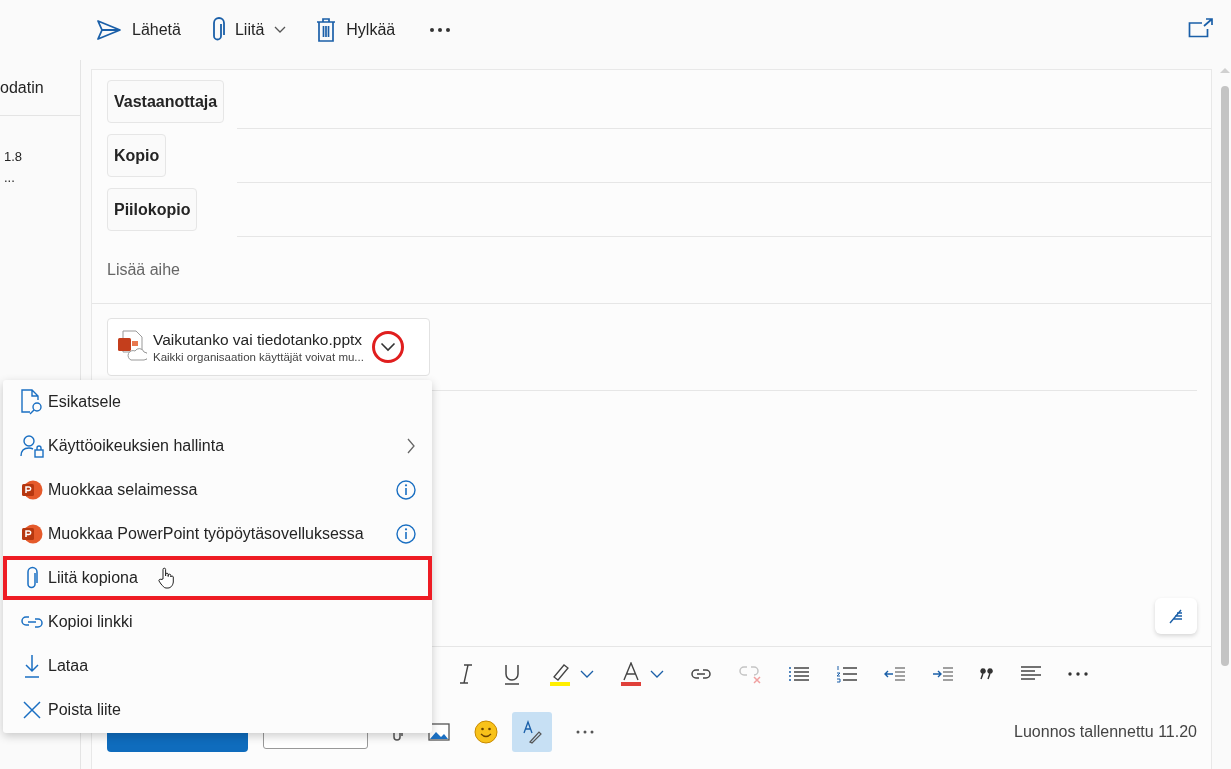 The width and height of the screenshot is (1231, 769). Describe the element at coordinates (217, 402) in the screenshot. I see `menu-item: Esikatsele` at that location.